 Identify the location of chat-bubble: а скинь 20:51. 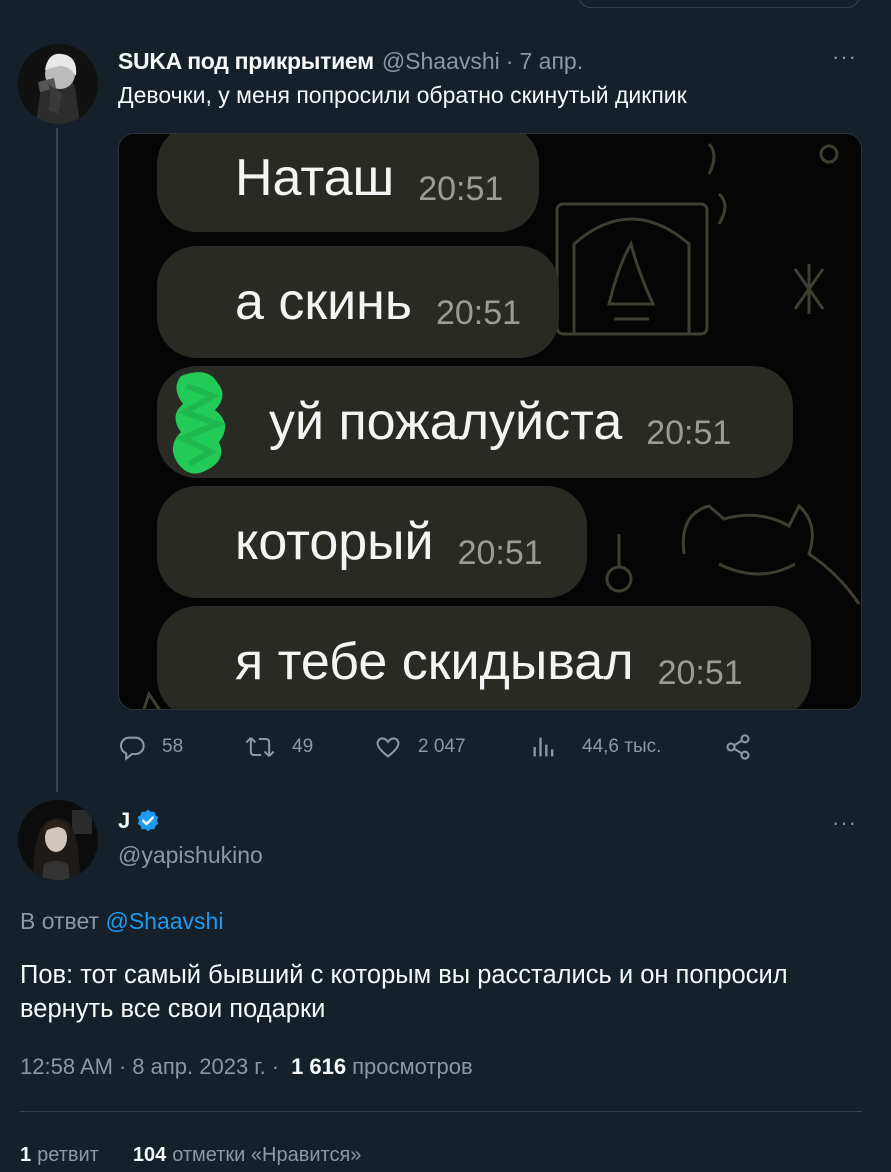
(358, 302).